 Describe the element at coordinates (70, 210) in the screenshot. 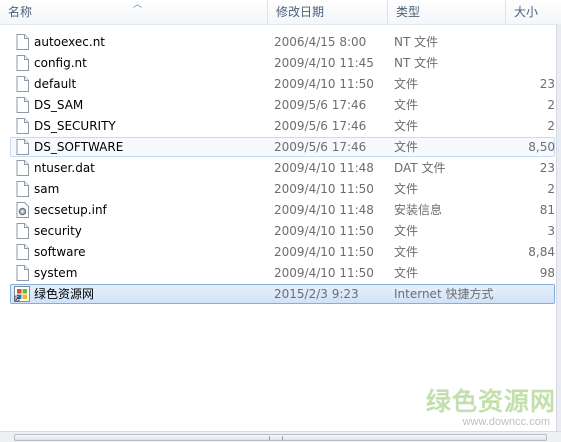

I see `file-name: secsetup.inf` at that location.